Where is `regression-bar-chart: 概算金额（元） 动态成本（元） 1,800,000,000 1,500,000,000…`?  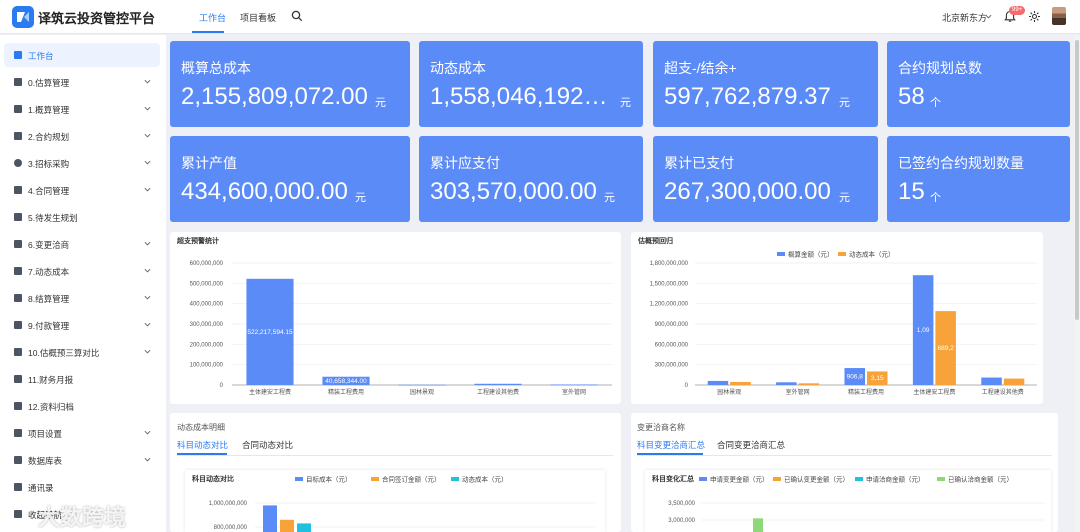 regression-bar-chart: 概算金额（元） 动态成本（元） 1,800,000,000 1,500,000,000… is located at coordinates (843, 323).